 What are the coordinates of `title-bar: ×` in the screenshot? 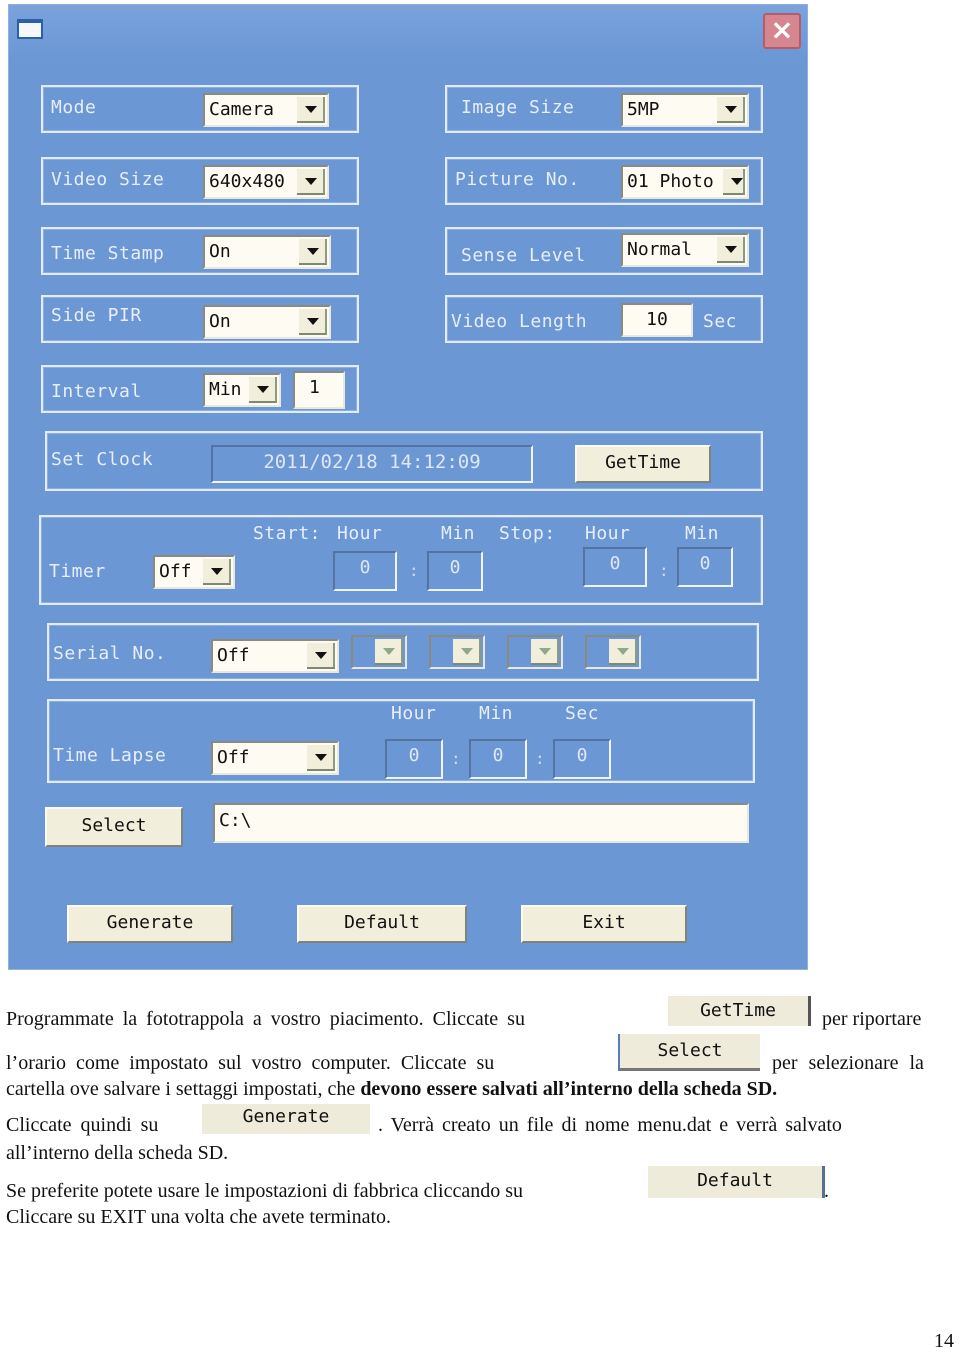 It's located at (408, 32).